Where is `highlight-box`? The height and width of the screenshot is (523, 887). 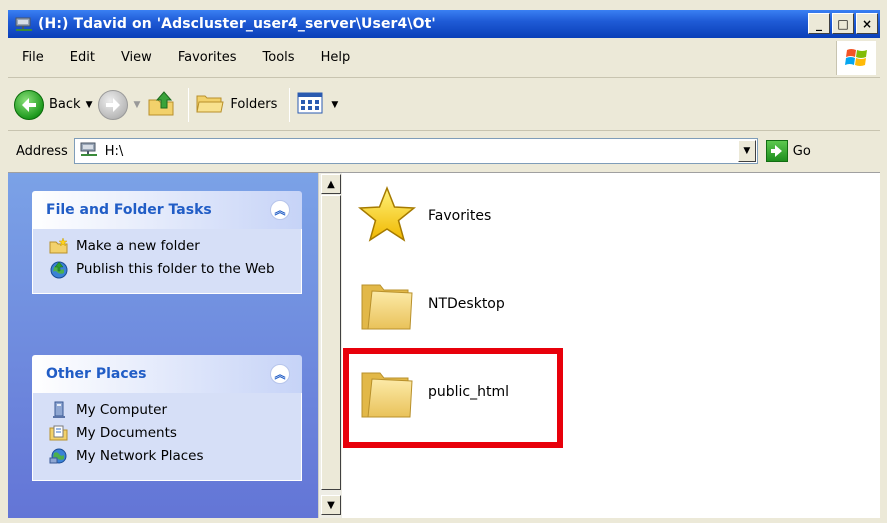
highlight-box is located at coordinates (453, 398).